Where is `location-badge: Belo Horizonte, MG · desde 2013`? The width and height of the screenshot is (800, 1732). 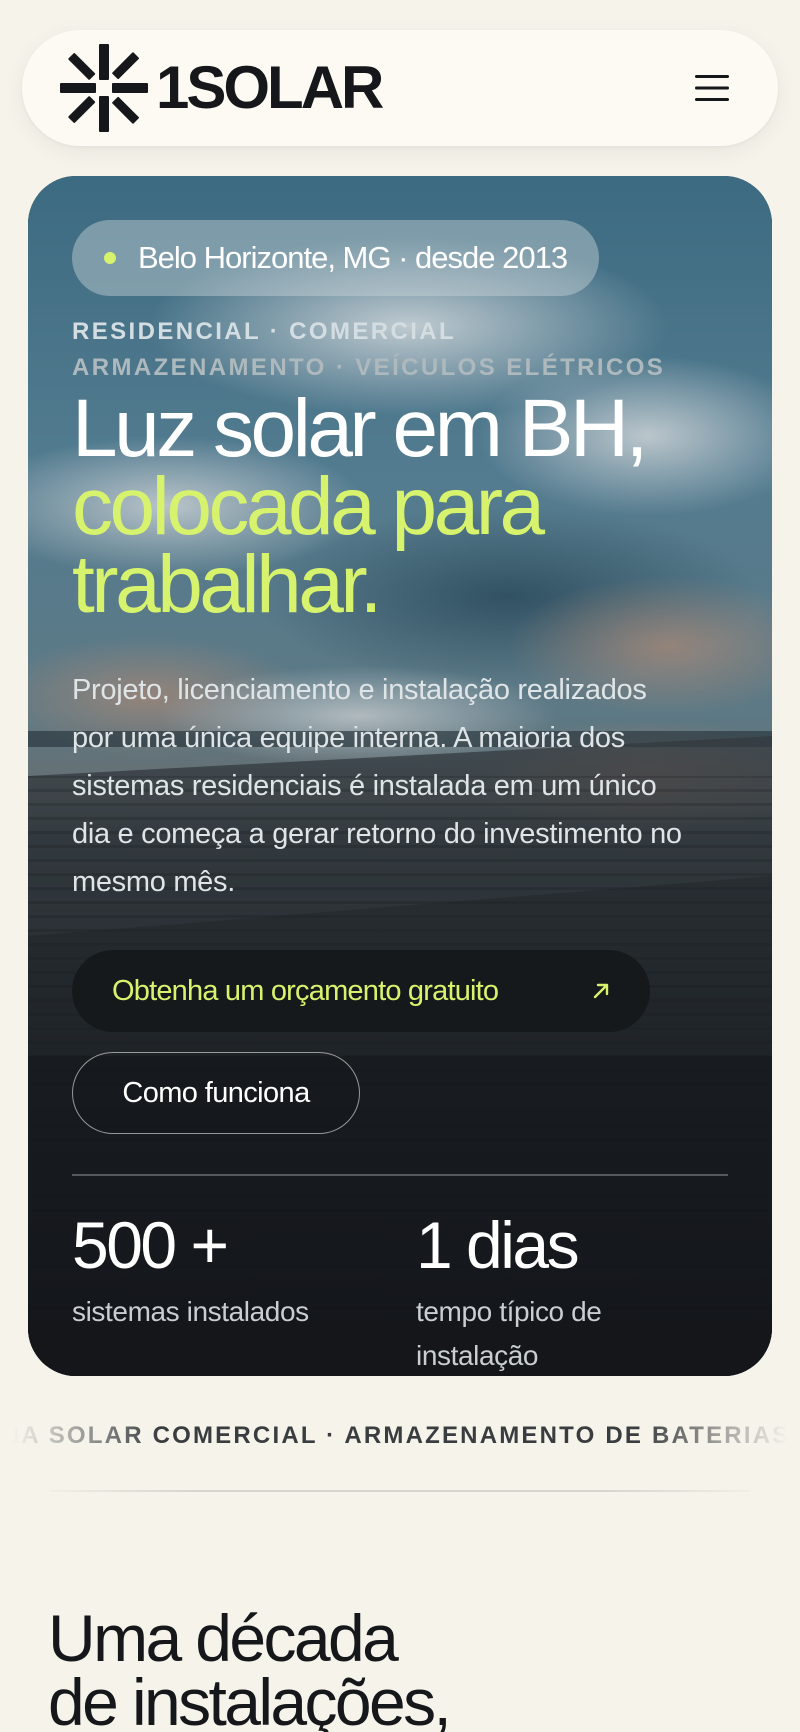
location-badge: Belo Horizonte, MG · desde 2013 is located at coordinates (336, 258).